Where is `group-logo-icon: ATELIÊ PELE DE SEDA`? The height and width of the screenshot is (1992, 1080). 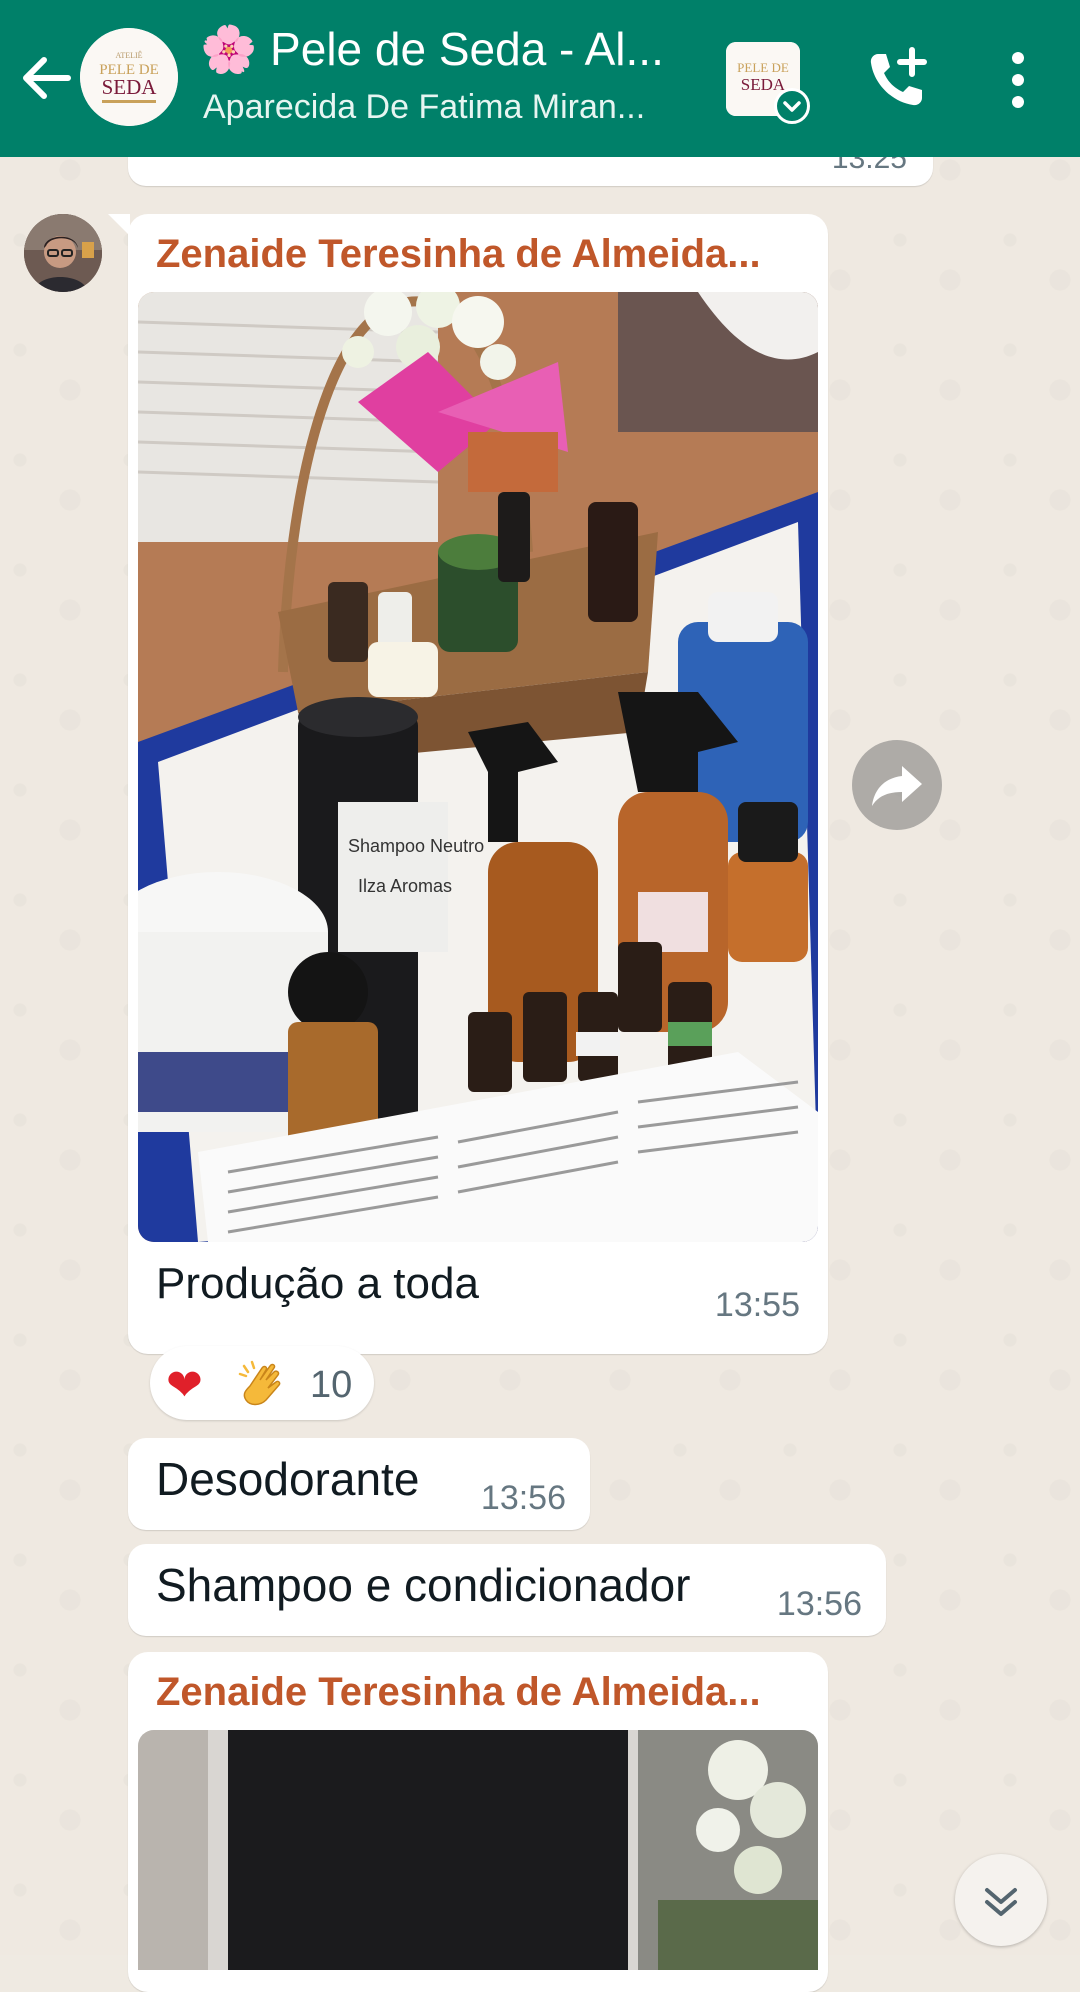
group-logo-icon: ATELIÊ PELE DE SEDA is located at coordinates (129, 77).